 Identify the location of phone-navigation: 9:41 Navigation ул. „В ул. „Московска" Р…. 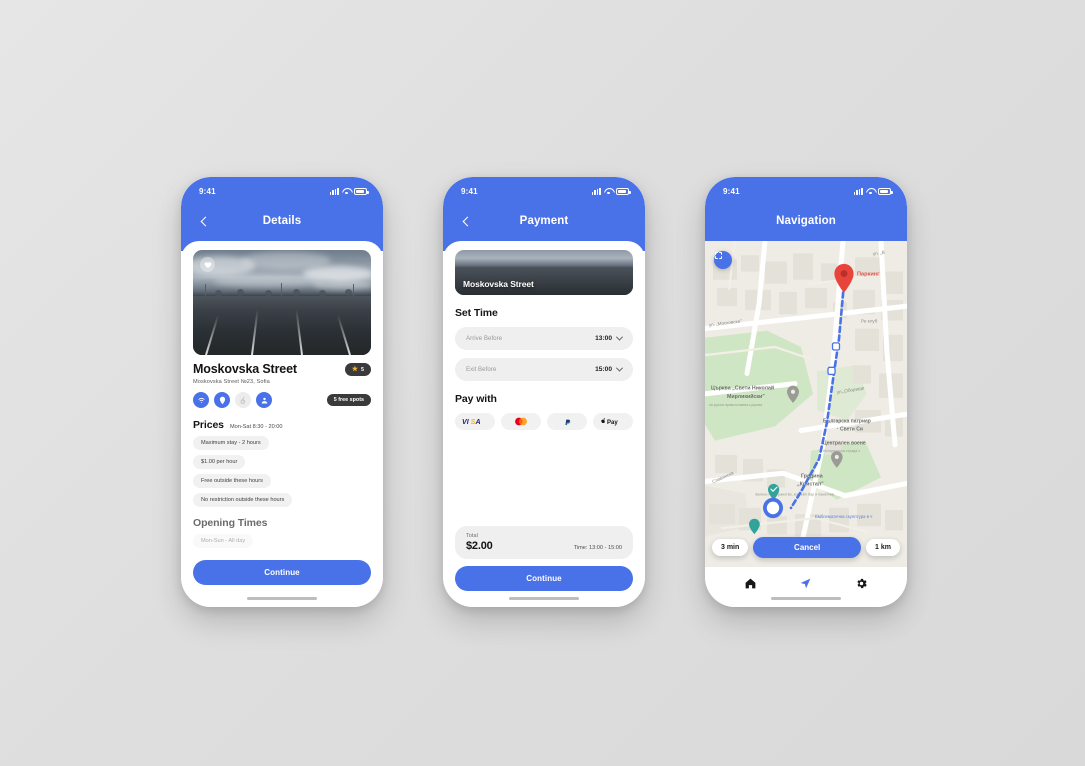
(806, 392).